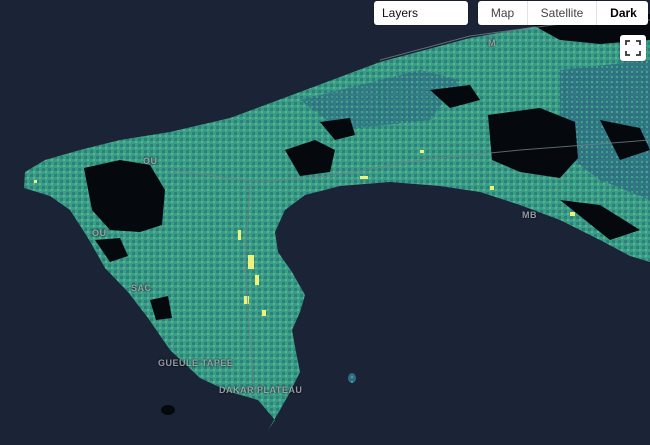 Image resolution: width=650 pixels, height=445 pixels. Describe the element at coordinates (196, 363) in the screenshot. I see `label-gueule-tapee: GUEULE TAPEE` at that location.